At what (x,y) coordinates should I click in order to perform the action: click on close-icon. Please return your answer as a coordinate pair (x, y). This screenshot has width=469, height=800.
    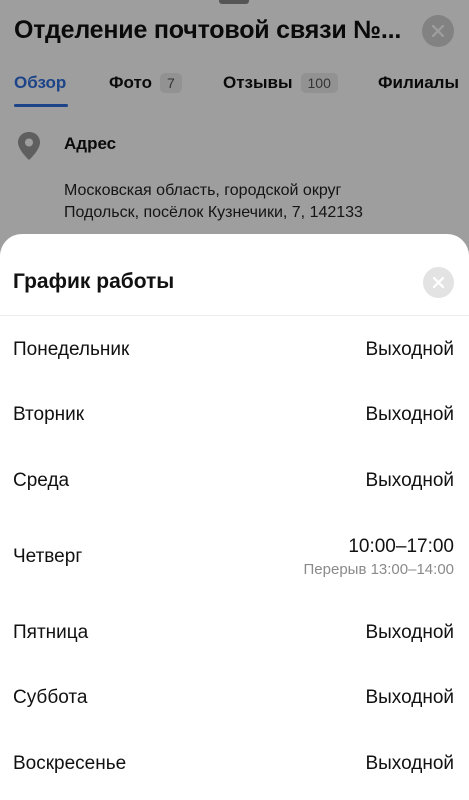
    Looking at the image, I should click on (438, 282).